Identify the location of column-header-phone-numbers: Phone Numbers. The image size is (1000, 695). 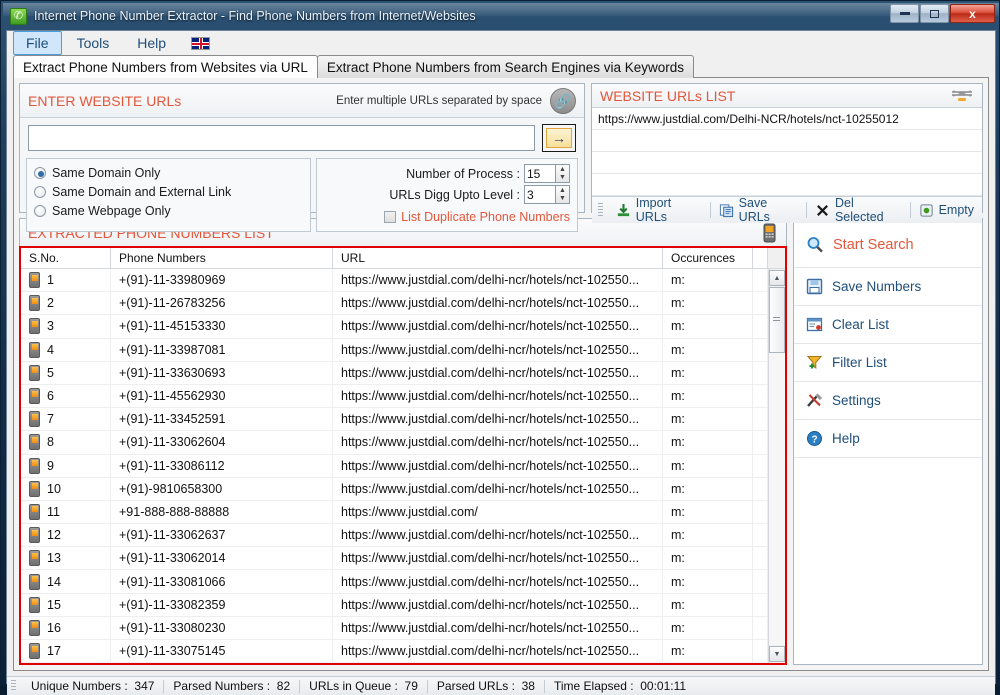
(222, 258).